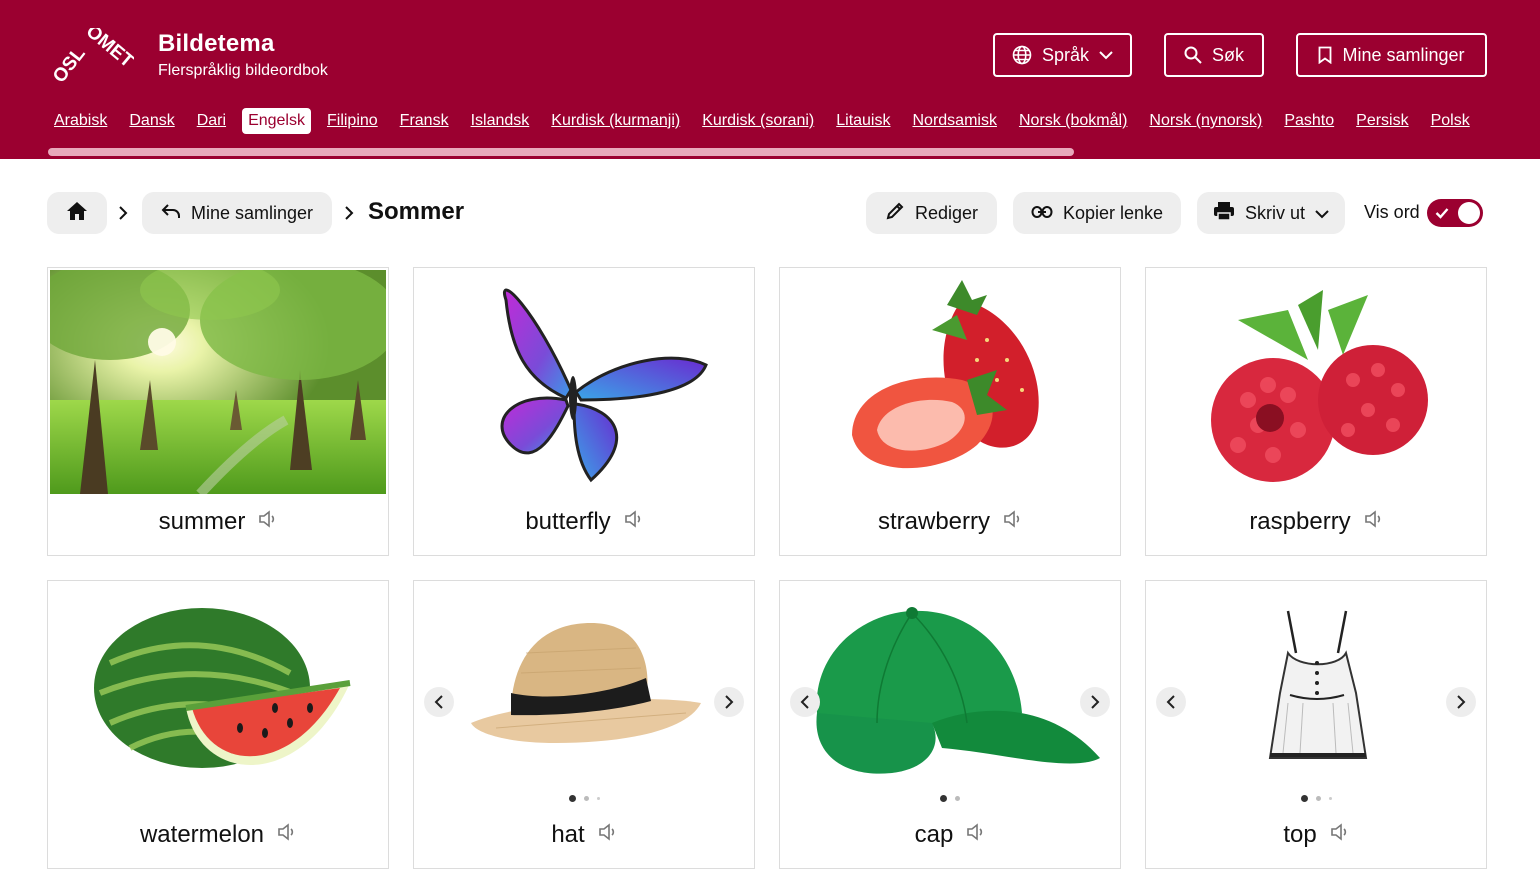 The height and width of the screenshot is (893, 1540). What do you see at coordinates (1316, 695) in the screenshot?
I see `top-image` at bounding box center [1316, 695].